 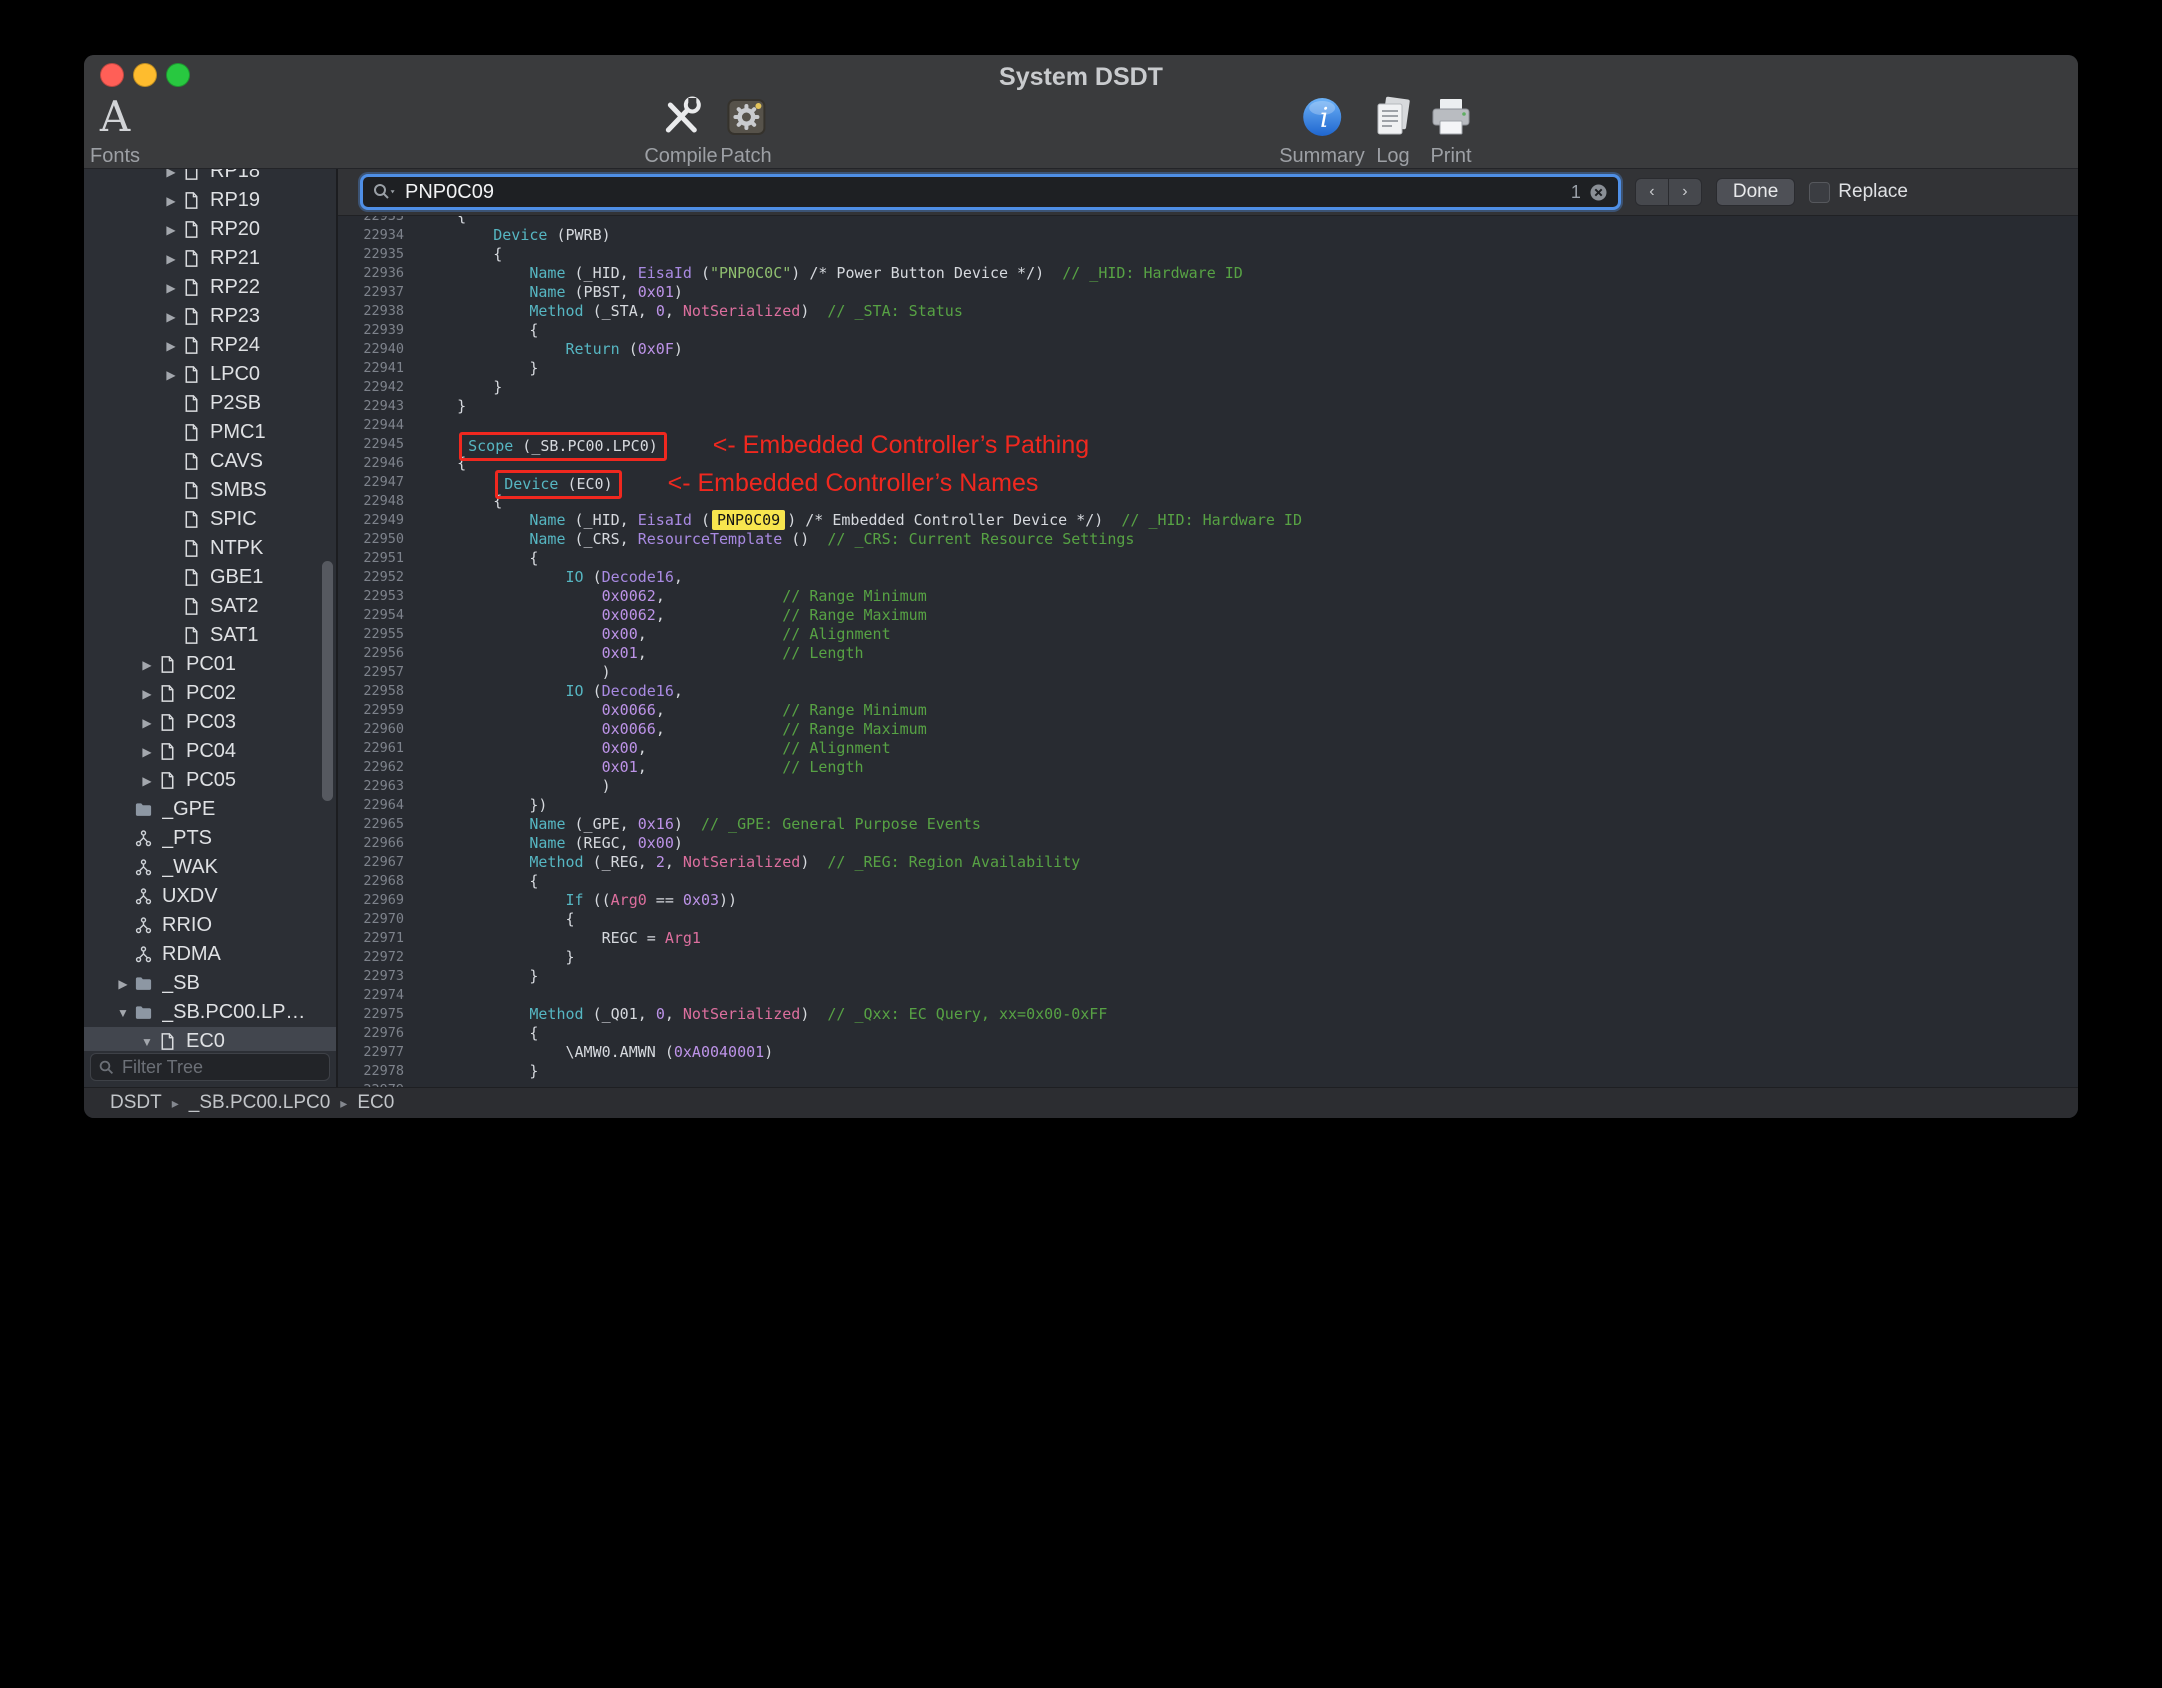 I want to click on sidebar-item-ntpk: NTPK, so click(x=210, y=548).